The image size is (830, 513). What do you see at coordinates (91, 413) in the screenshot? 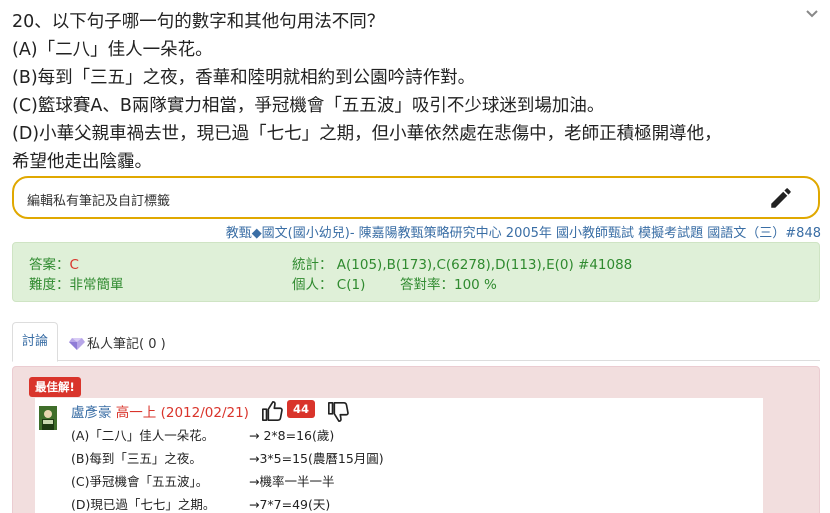
I see `author-name: 盧彥豪` at bounding box center [91, 413].